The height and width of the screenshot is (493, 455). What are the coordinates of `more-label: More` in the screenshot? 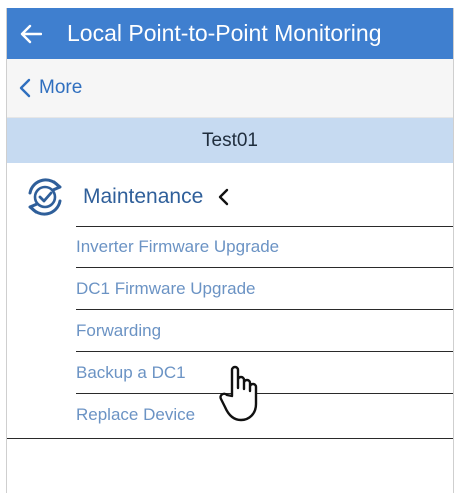 It's located at (61, 87).